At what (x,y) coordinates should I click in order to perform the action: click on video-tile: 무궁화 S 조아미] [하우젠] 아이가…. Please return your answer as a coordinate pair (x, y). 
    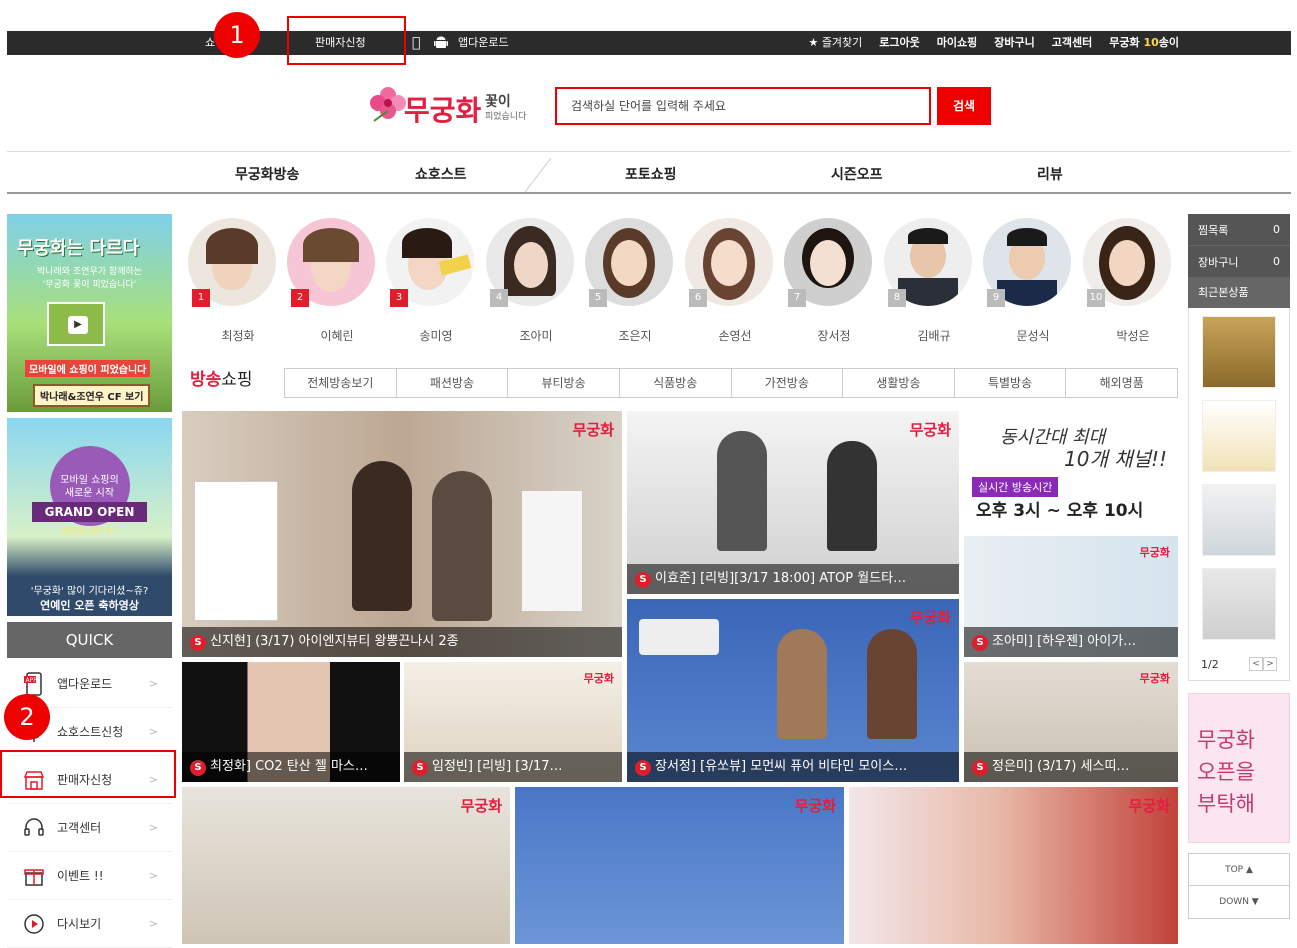
    Looking at the image, I should click on (1071, 596).